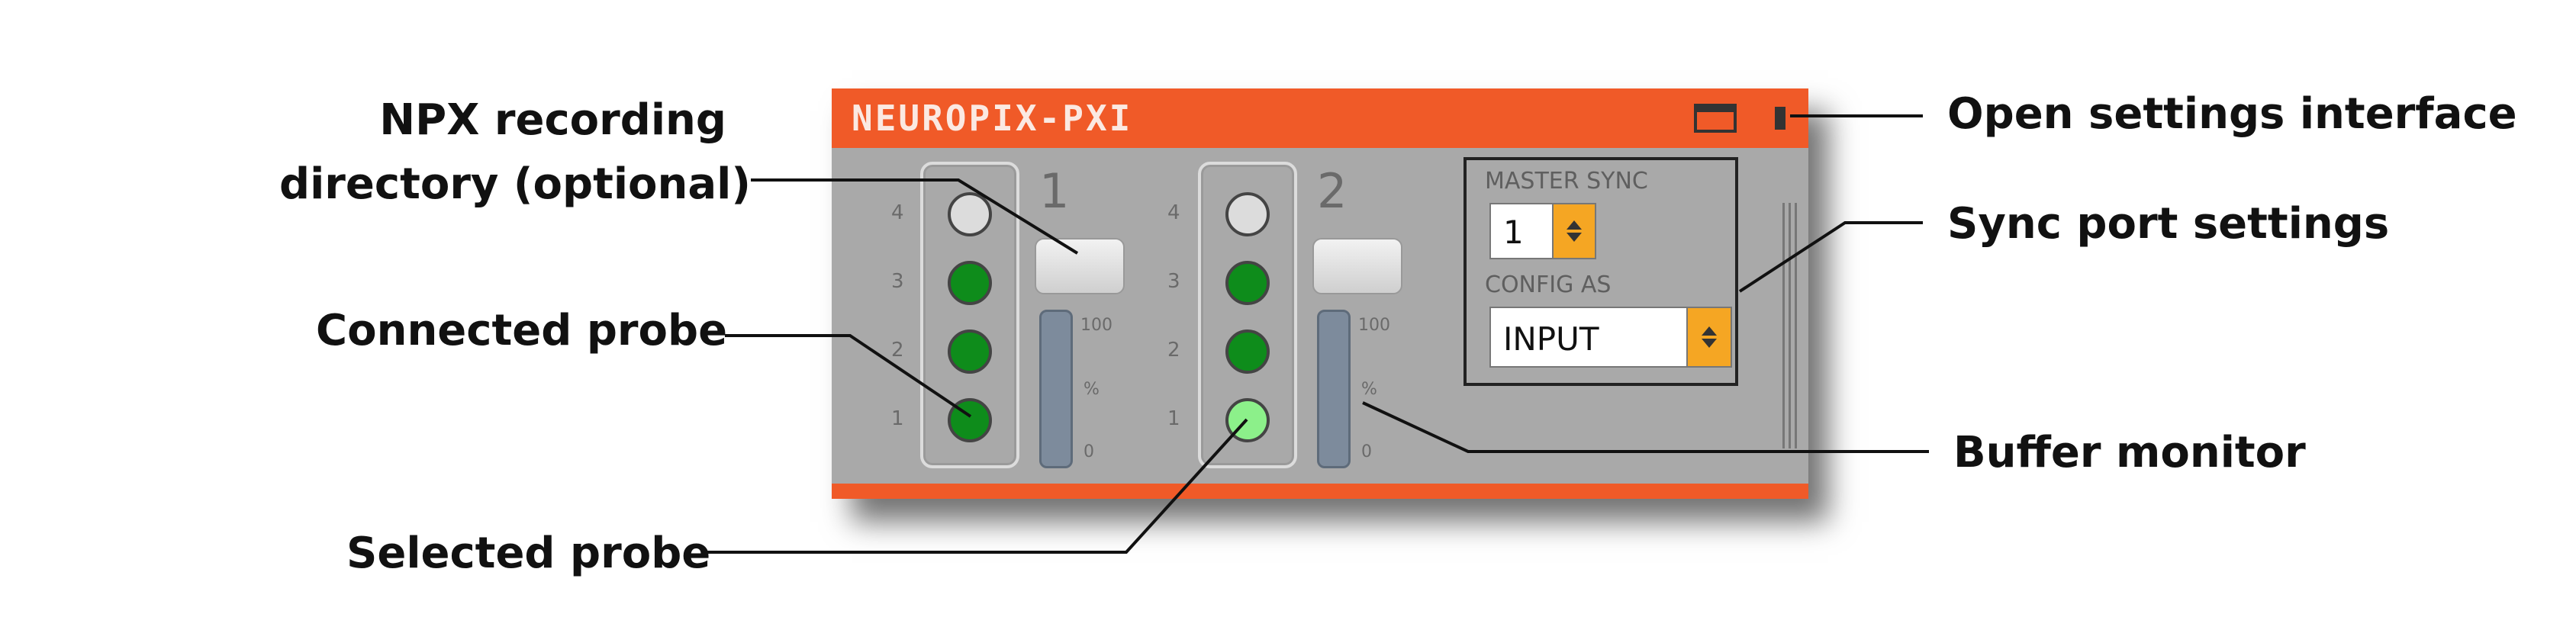 The width and height of the screenshot is (2576, 630). I want to click on config-as-select: INPUT, so click(1610, 337).